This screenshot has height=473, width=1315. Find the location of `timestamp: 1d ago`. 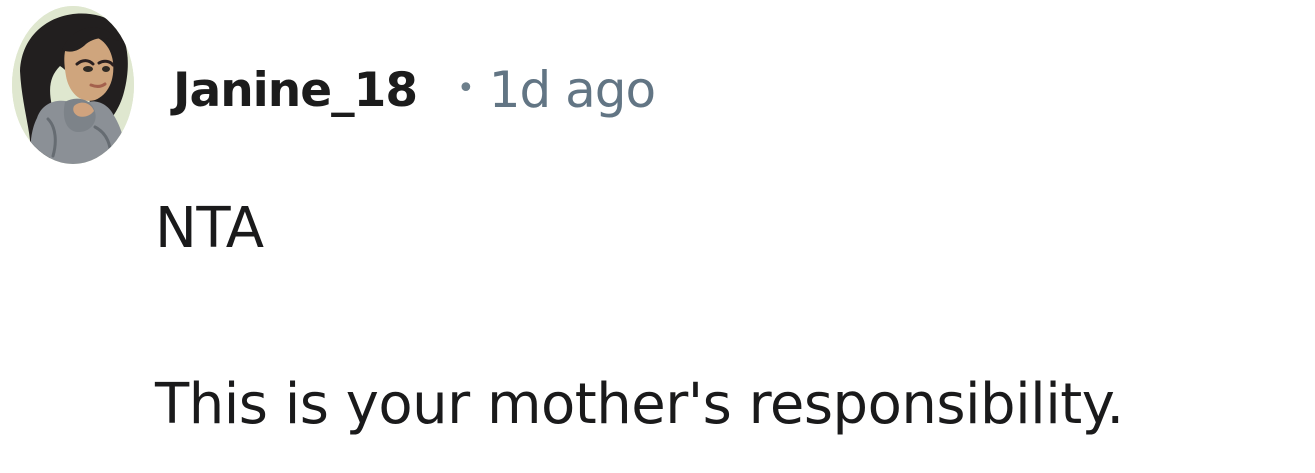

timestamp: 1d ago is located at coordinates (572, 90).